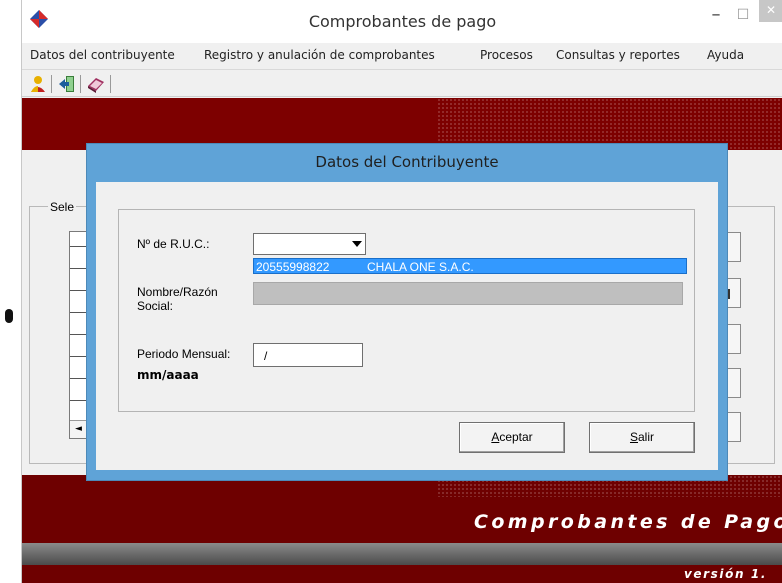 The width and height of the screenshot is (782, 583). What do you see at coordinates (770, 11) in the screenshot?
I see `close-button: ✕` at bounding box center [770, 11].